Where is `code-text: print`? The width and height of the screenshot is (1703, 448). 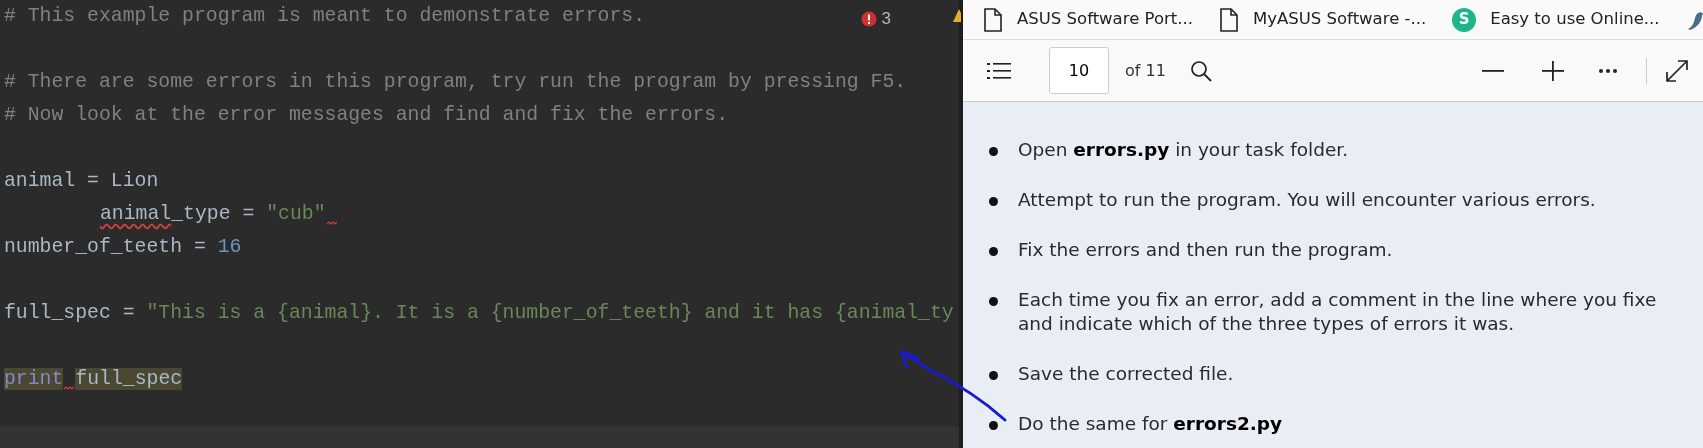 code-text: print is located at coordinates (34, 379).